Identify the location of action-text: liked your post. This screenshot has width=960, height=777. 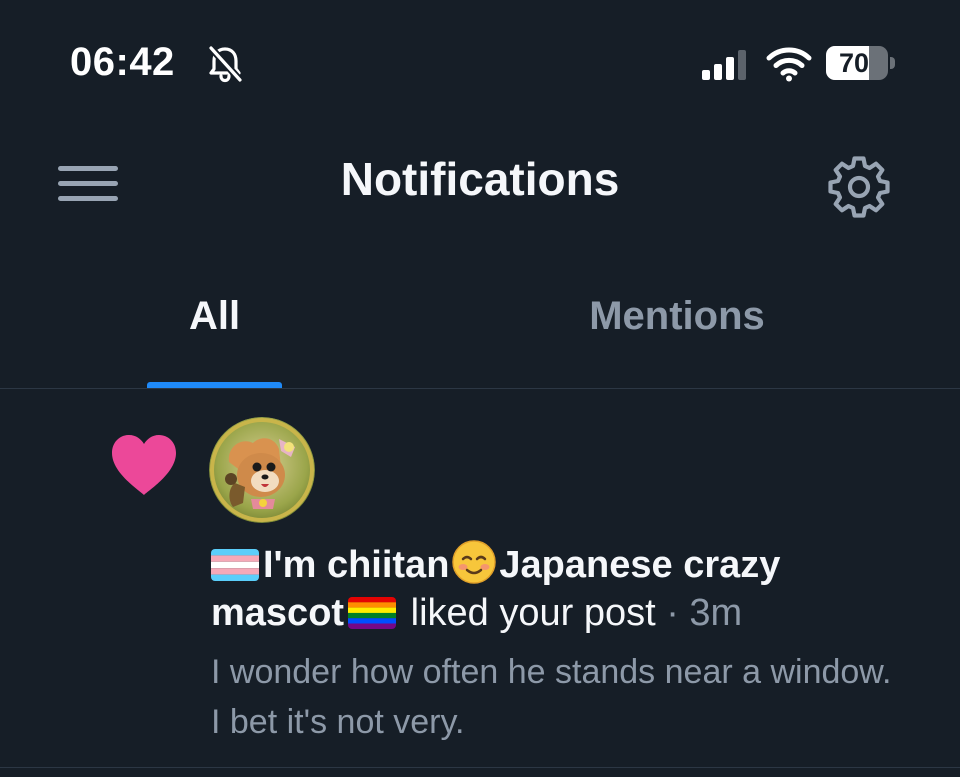
(533, 613).